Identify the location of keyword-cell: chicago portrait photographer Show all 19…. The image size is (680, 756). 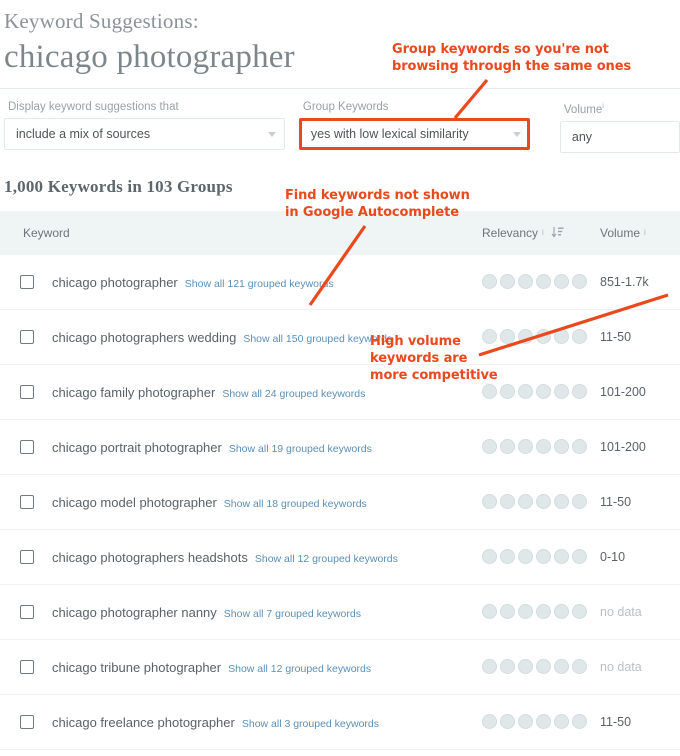
(241, 446).